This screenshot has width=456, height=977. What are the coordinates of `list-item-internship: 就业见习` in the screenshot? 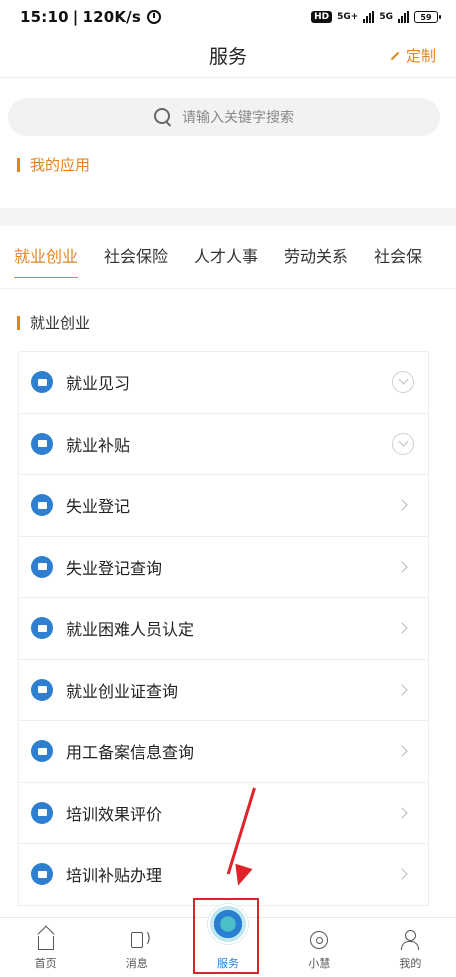 It's located at (223, 383).